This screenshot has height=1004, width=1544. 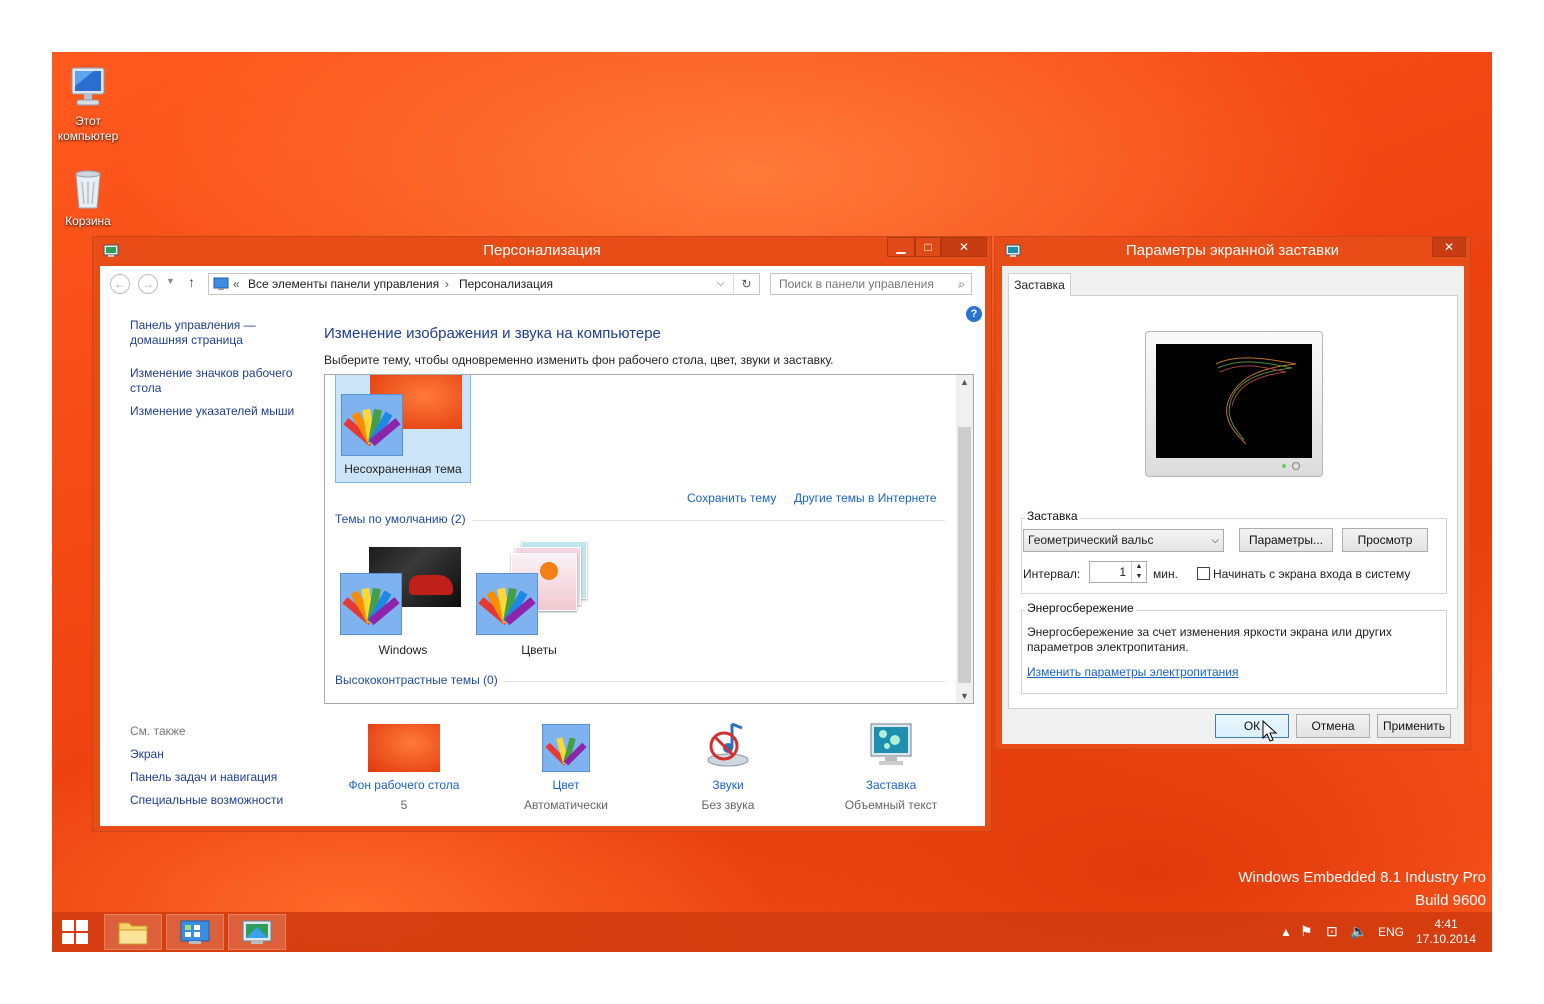 What do you see at coordinates (193, 325) in the screenshot?
I see `sidebar-home-line1: Панель управления —` at bounding box center [193, 325].